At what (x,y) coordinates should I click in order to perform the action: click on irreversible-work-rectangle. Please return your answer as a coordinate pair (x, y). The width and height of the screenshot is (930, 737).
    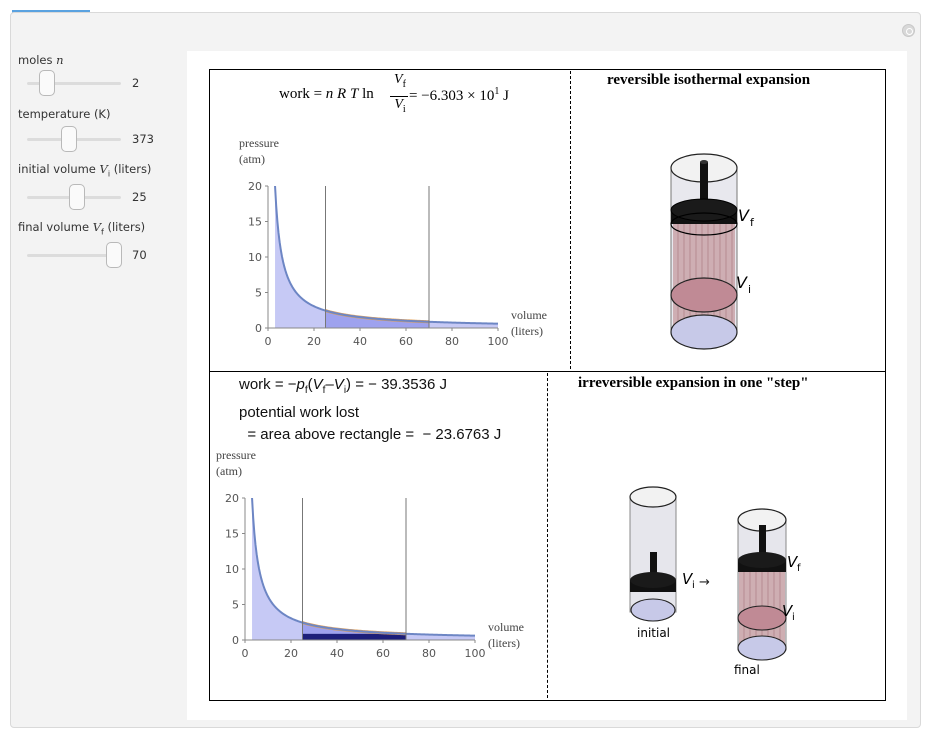
    Looking at the image, I should click on (354, 636).